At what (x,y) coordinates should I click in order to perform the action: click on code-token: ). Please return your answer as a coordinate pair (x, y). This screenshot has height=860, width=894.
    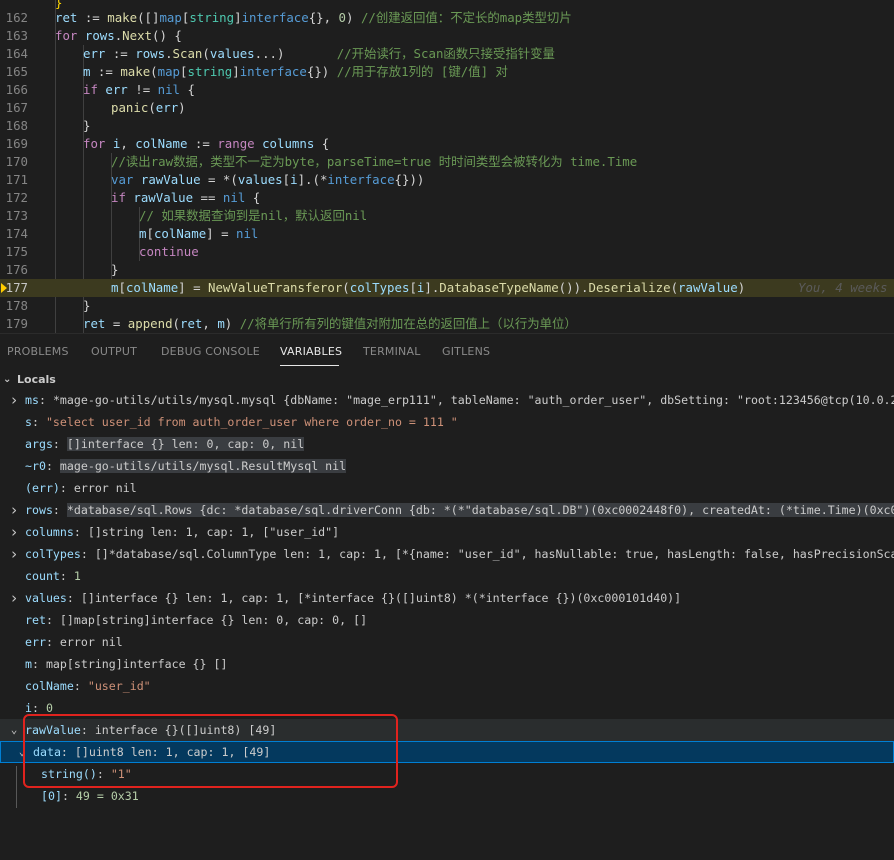
    Looking at the image, I should click on (182, 107).